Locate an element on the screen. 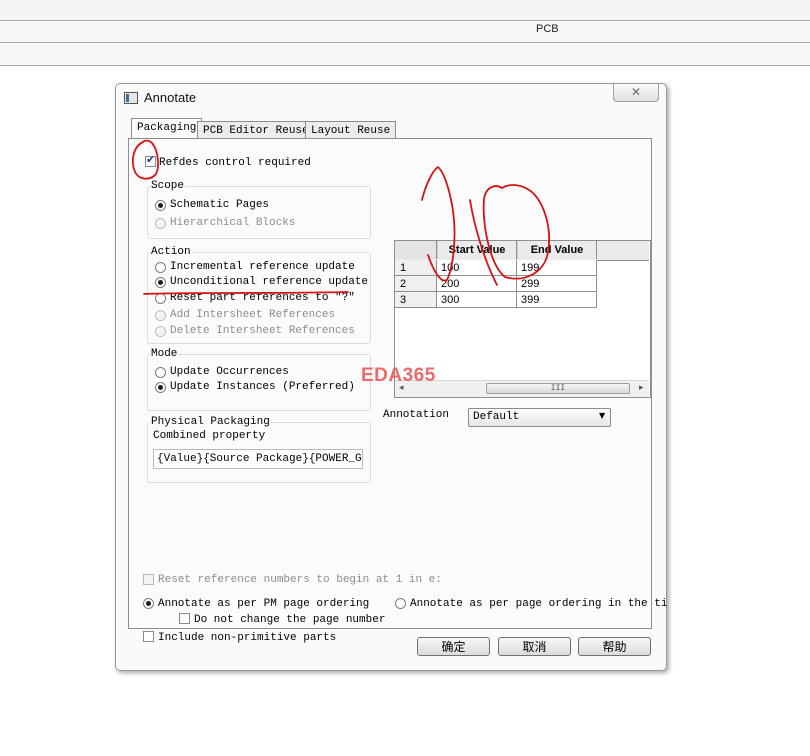 The height and width of the screenshot is (756, 810). ok-button: 确定 is located at coordinates (453, 646).